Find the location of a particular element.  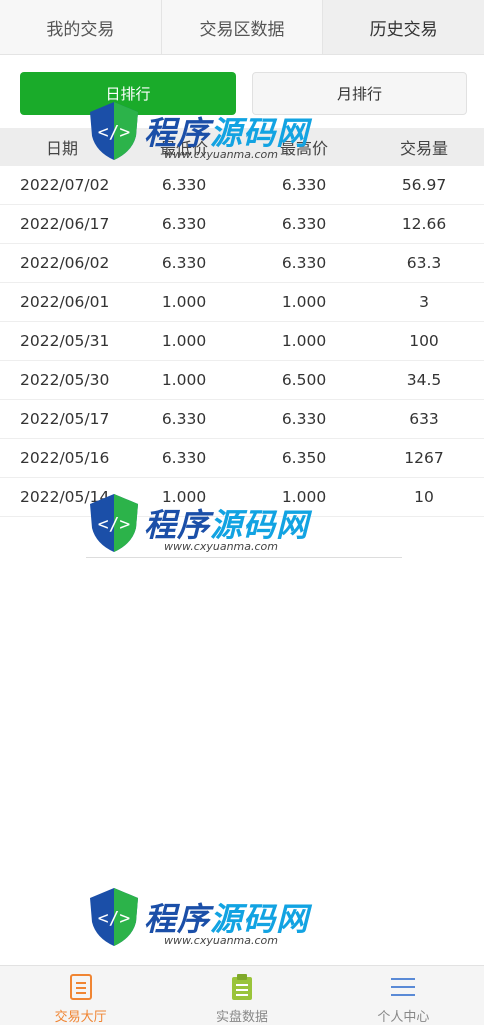

table-row: 2022/06/01 1.000 1.000 3 is located at coordinates (242, 302).